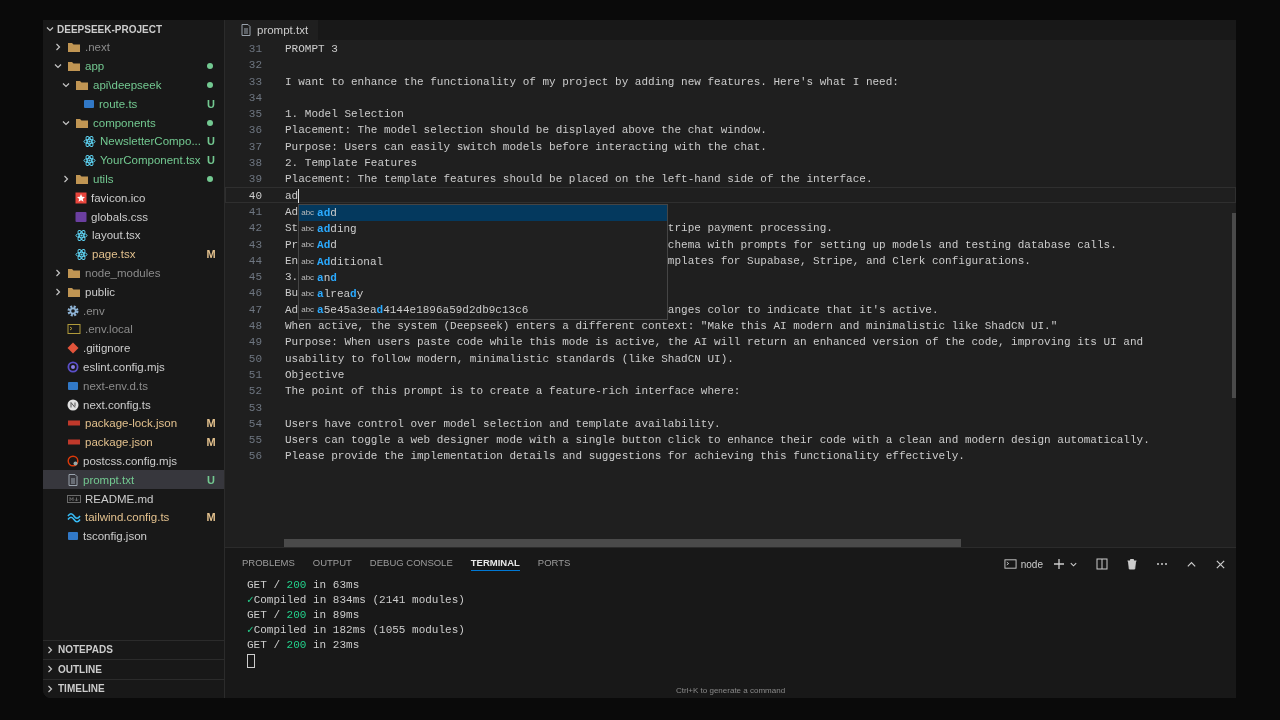 This screenshot has height=720, width=1280. I want to click on line-number: 52, so click(254, 391).